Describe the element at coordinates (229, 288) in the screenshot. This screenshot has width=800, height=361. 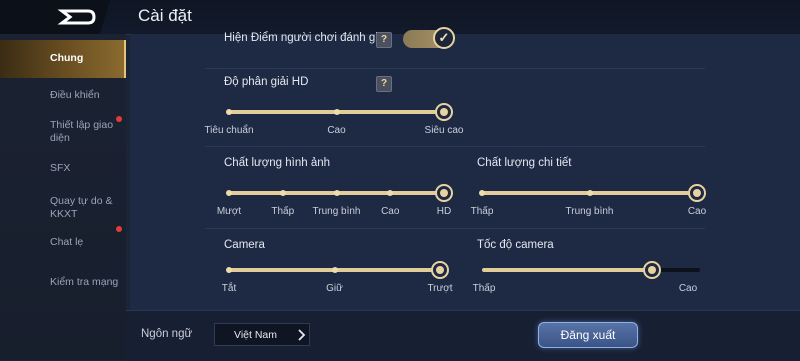
I see `slider-option-label: Tắt` at that location.